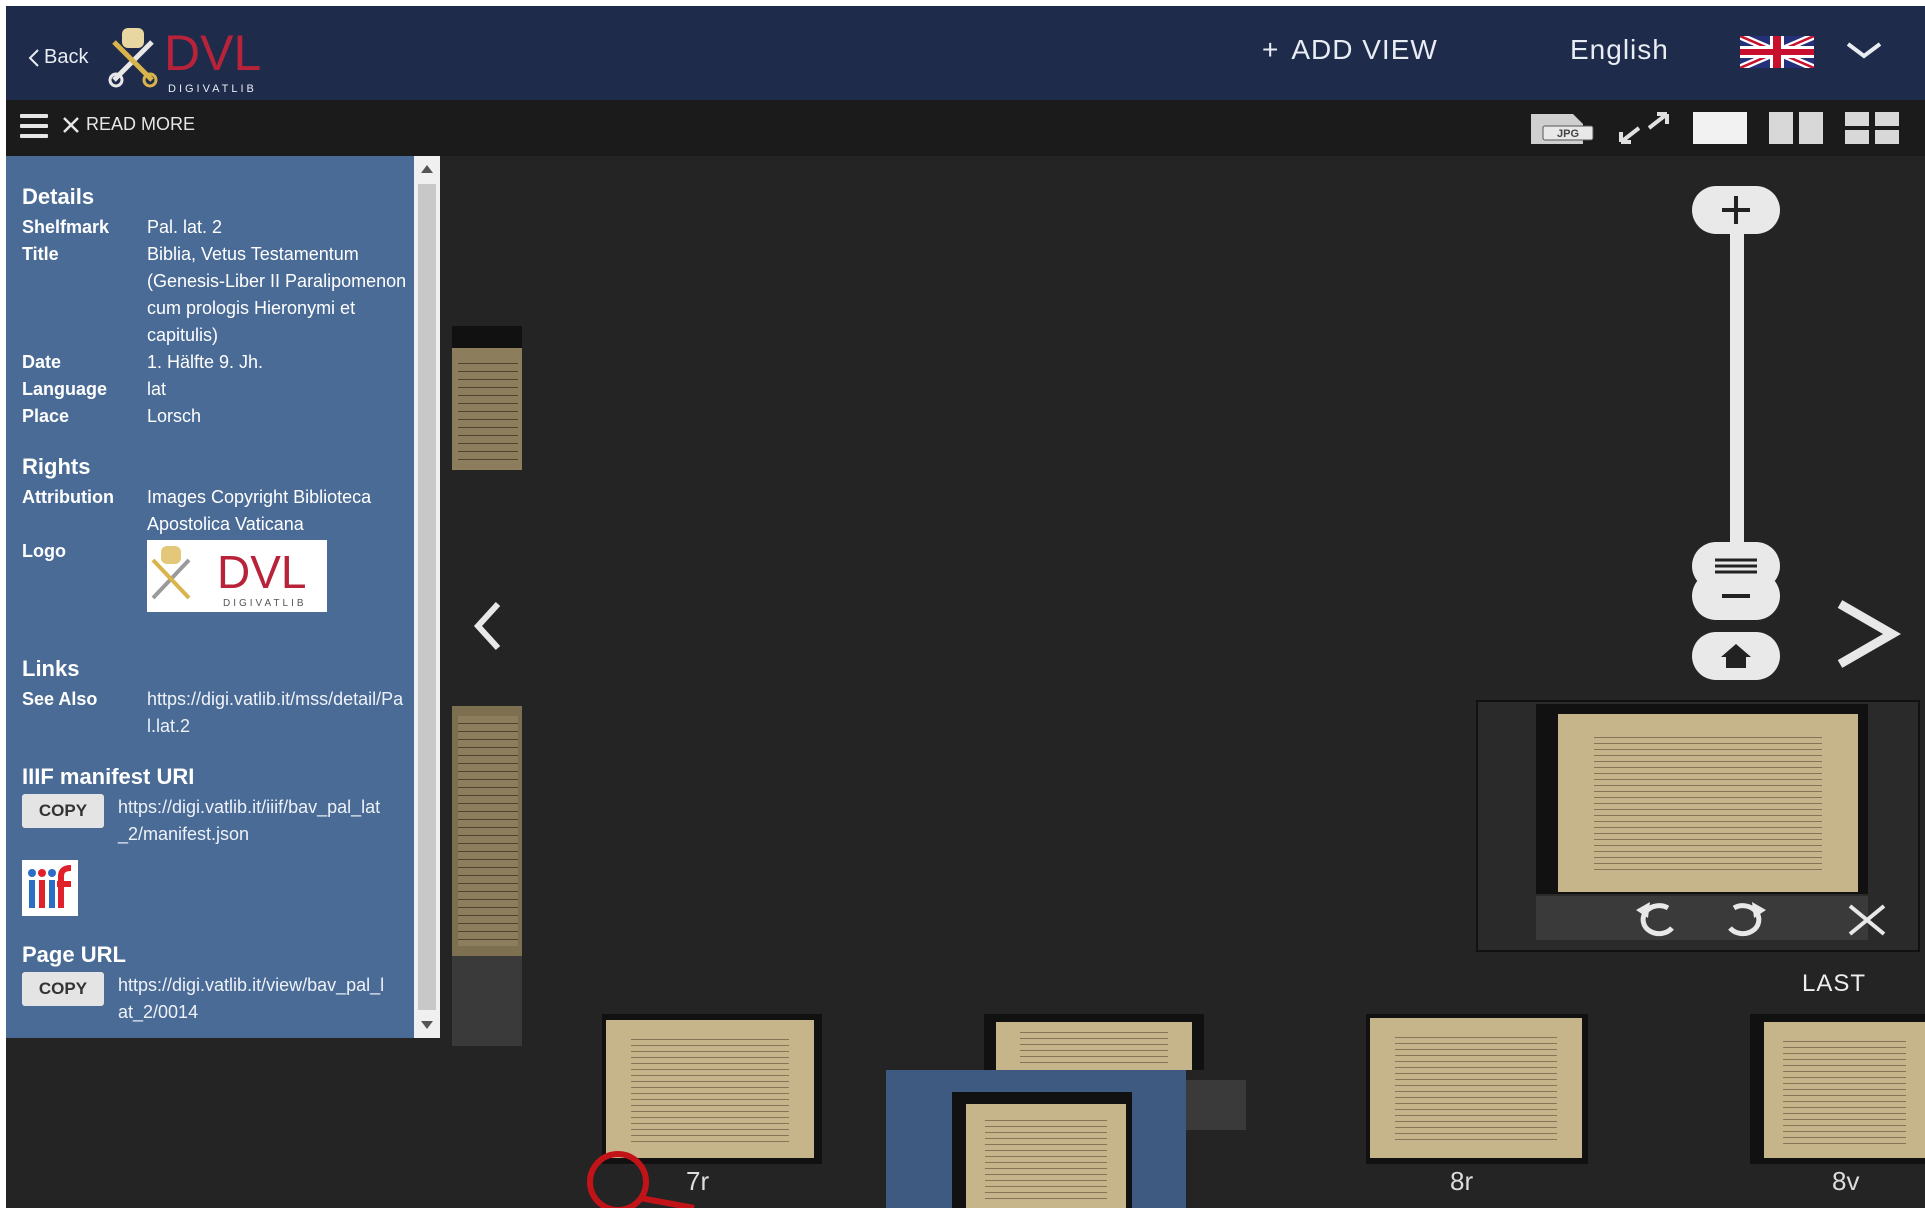  What do you see at coordinates (141, 124) in the screenshot?
I see `read-more-label: READ MORE` at bounding box center [141, 124].